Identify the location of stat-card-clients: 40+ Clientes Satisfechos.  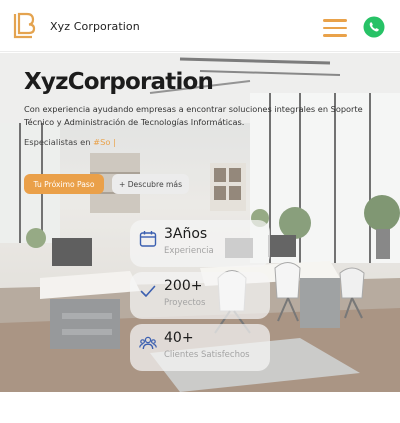
(200, 347).